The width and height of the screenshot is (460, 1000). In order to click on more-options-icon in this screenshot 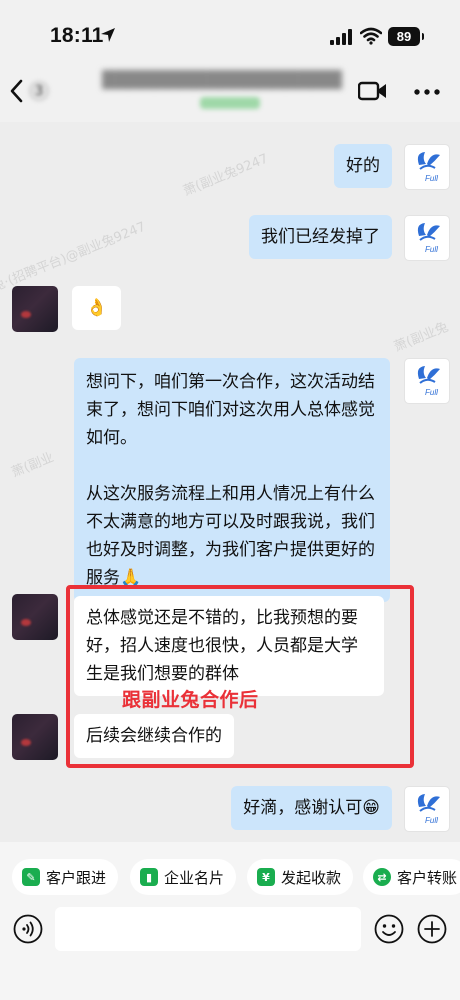, I will do `click(427, 92)`.